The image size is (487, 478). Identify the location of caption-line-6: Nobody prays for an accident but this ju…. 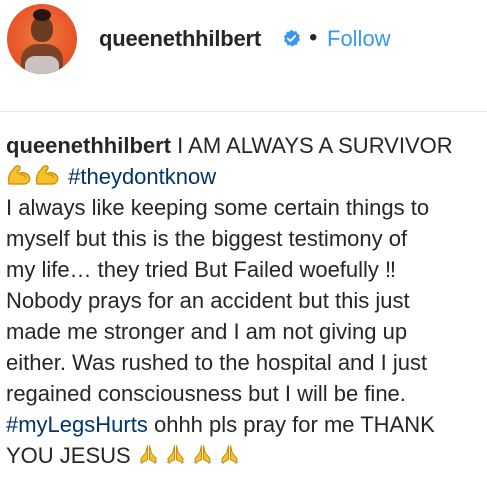
(208, 300).